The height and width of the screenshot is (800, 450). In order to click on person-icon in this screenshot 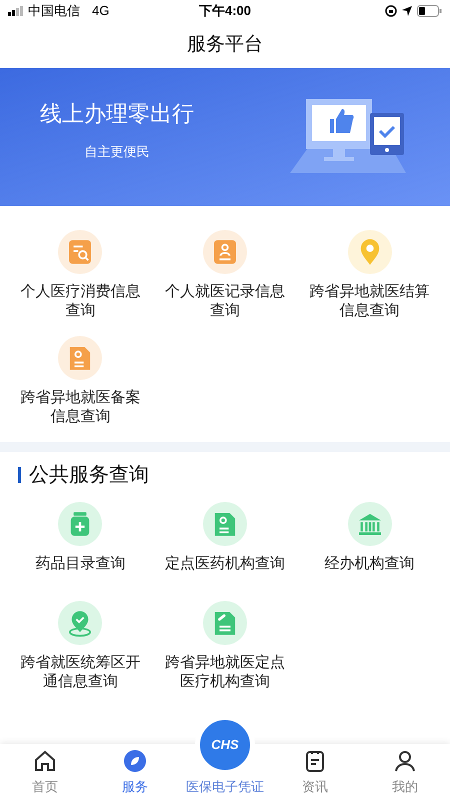, I will do `click(405, 760)`.